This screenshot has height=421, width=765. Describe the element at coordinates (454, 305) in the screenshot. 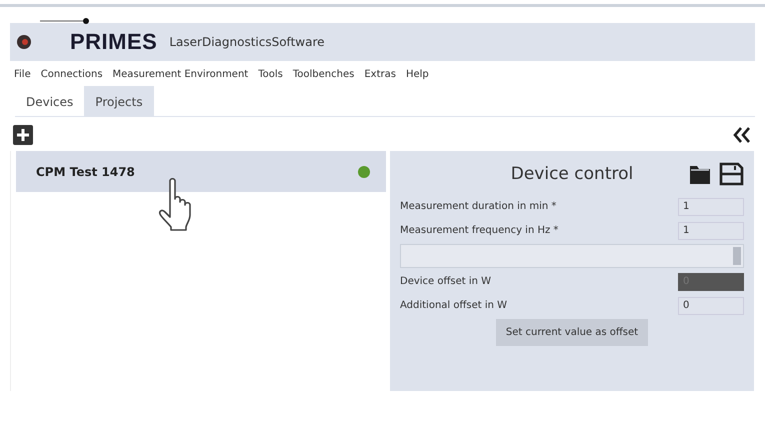

I see `field-label: Additional offset in W` at that location.